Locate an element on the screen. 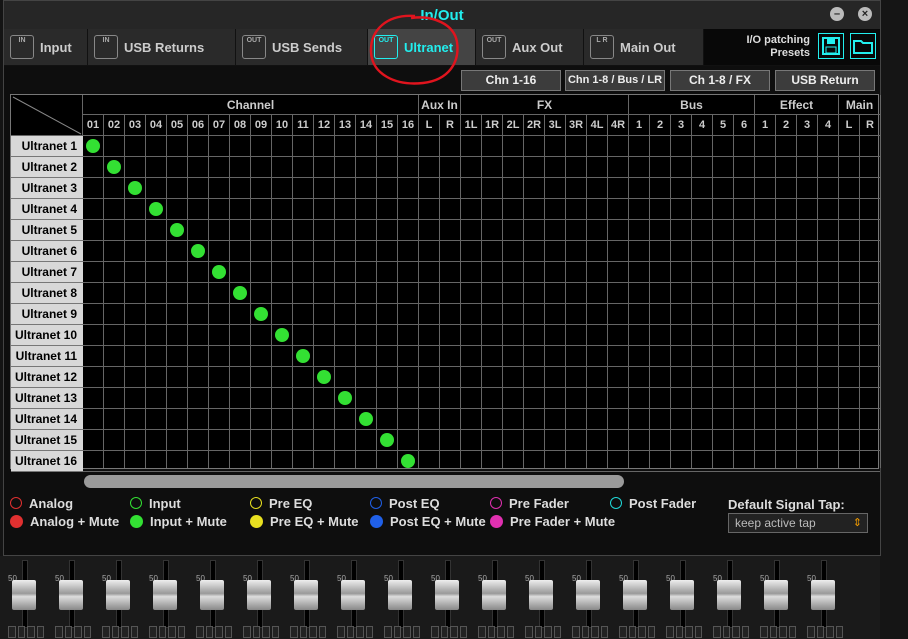 This screenshot has height=639, width=908. view-usb-return-button: USB Return is located at coordinates (825, 80).